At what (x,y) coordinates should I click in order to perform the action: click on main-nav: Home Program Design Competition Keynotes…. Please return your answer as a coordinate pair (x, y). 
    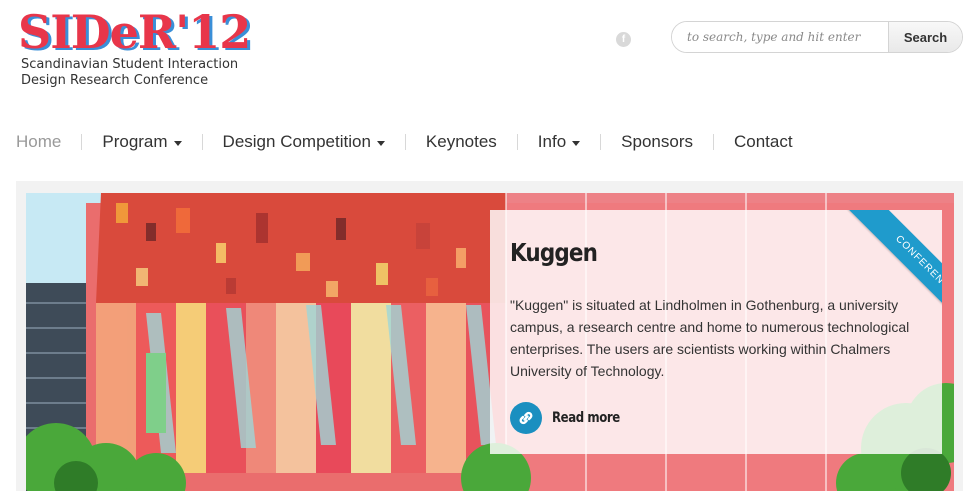
    Looking at the image, I should click on (404, 142).